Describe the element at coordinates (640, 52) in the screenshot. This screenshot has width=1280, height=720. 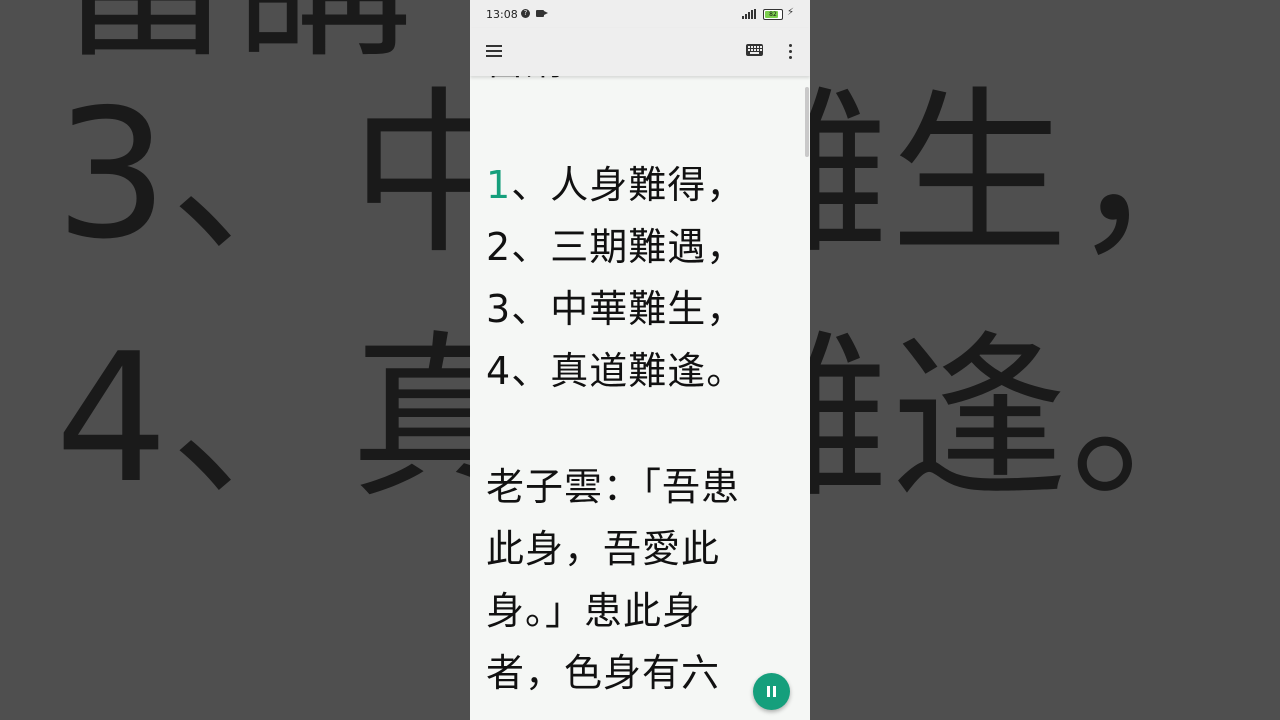
I see `app-bar` at that location.